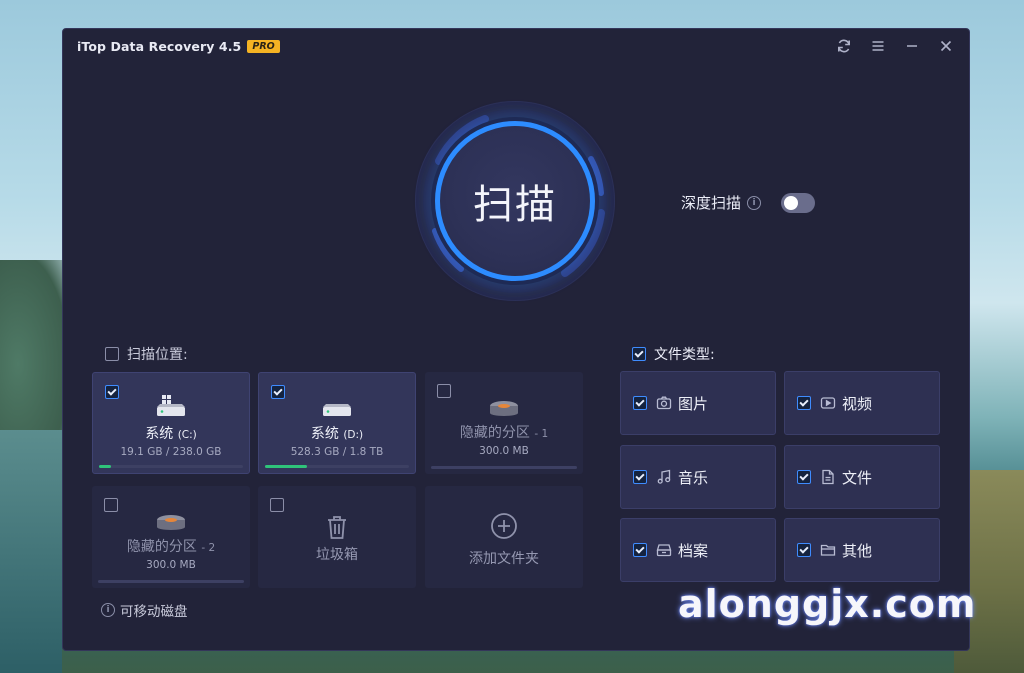  I want to click on file-type-name: 其他, so click(857, 550).